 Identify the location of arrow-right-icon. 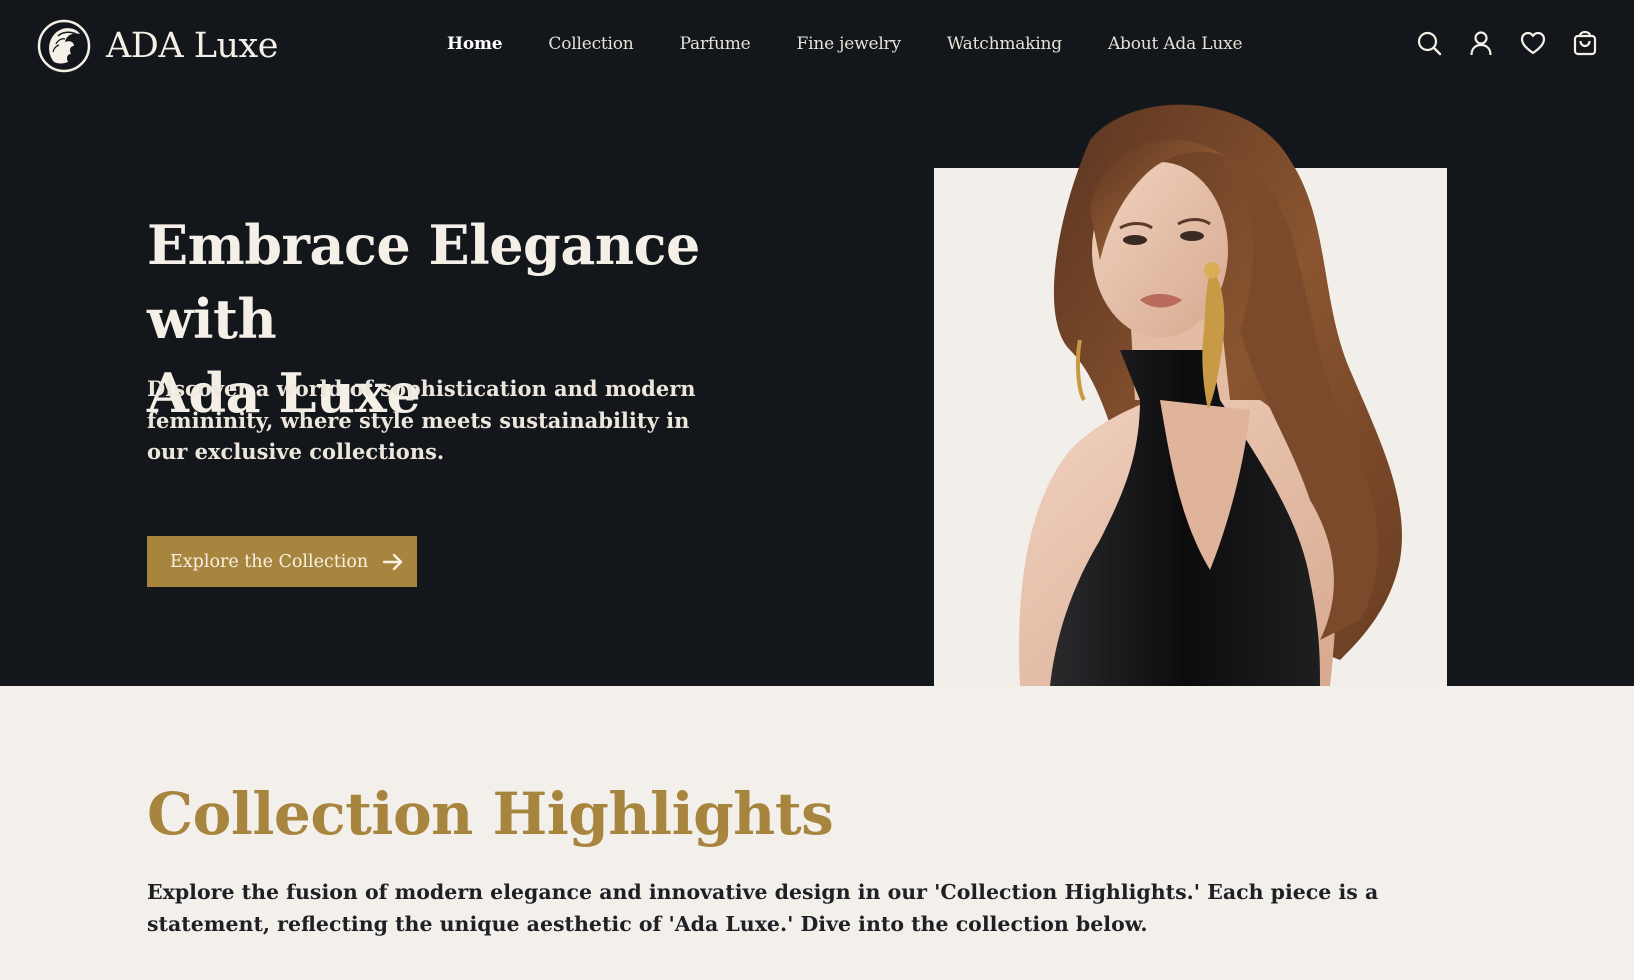
(393, 561).